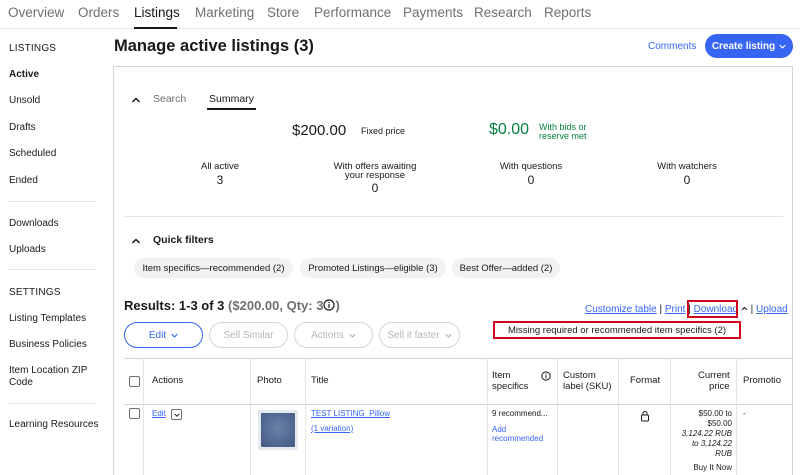 This screenshot has height=475, width=800. I want to click on listing-variation-link: (1 variation), so click(332, 429).